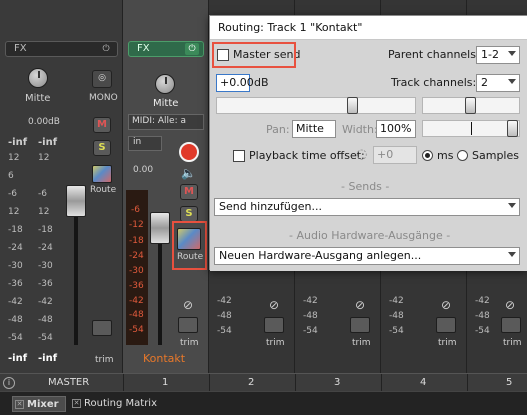 This screenshot has height=415, width=527. Describe the element at coordinates (103, 190) in the screenshot. I see `master-route-label: Route` at that location.